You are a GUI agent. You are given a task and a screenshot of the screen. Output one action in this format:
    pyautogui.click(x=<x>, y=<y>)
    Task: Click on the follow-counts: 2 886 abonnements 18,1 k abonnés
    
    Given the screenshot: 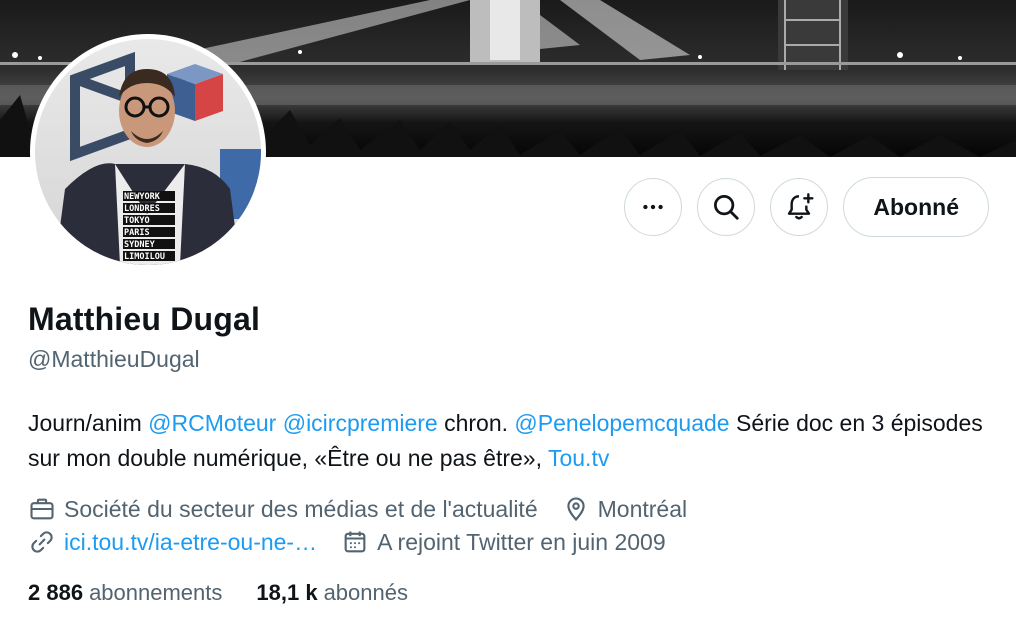 What is the action you would take?
    pyautogui.click(x=218, y=593)
    